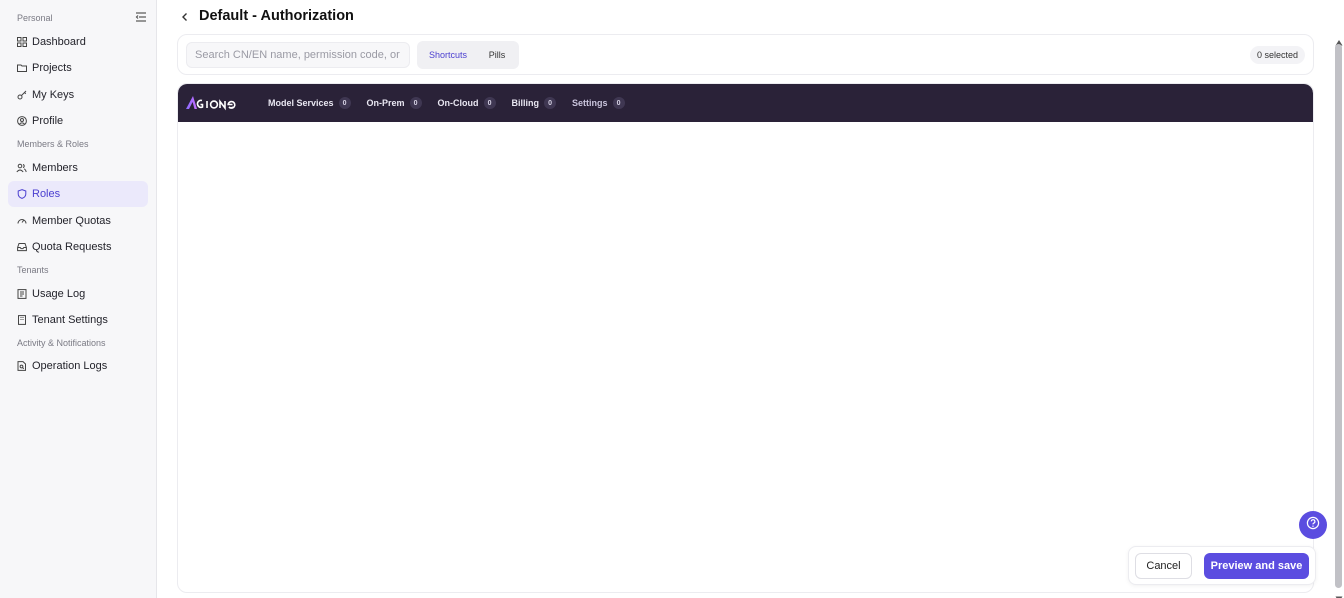 The height and width of the screenshot is (598, 1344). Describe the element at coordinates (21, 320) in the screenshot. I see `building-icon` at that location.